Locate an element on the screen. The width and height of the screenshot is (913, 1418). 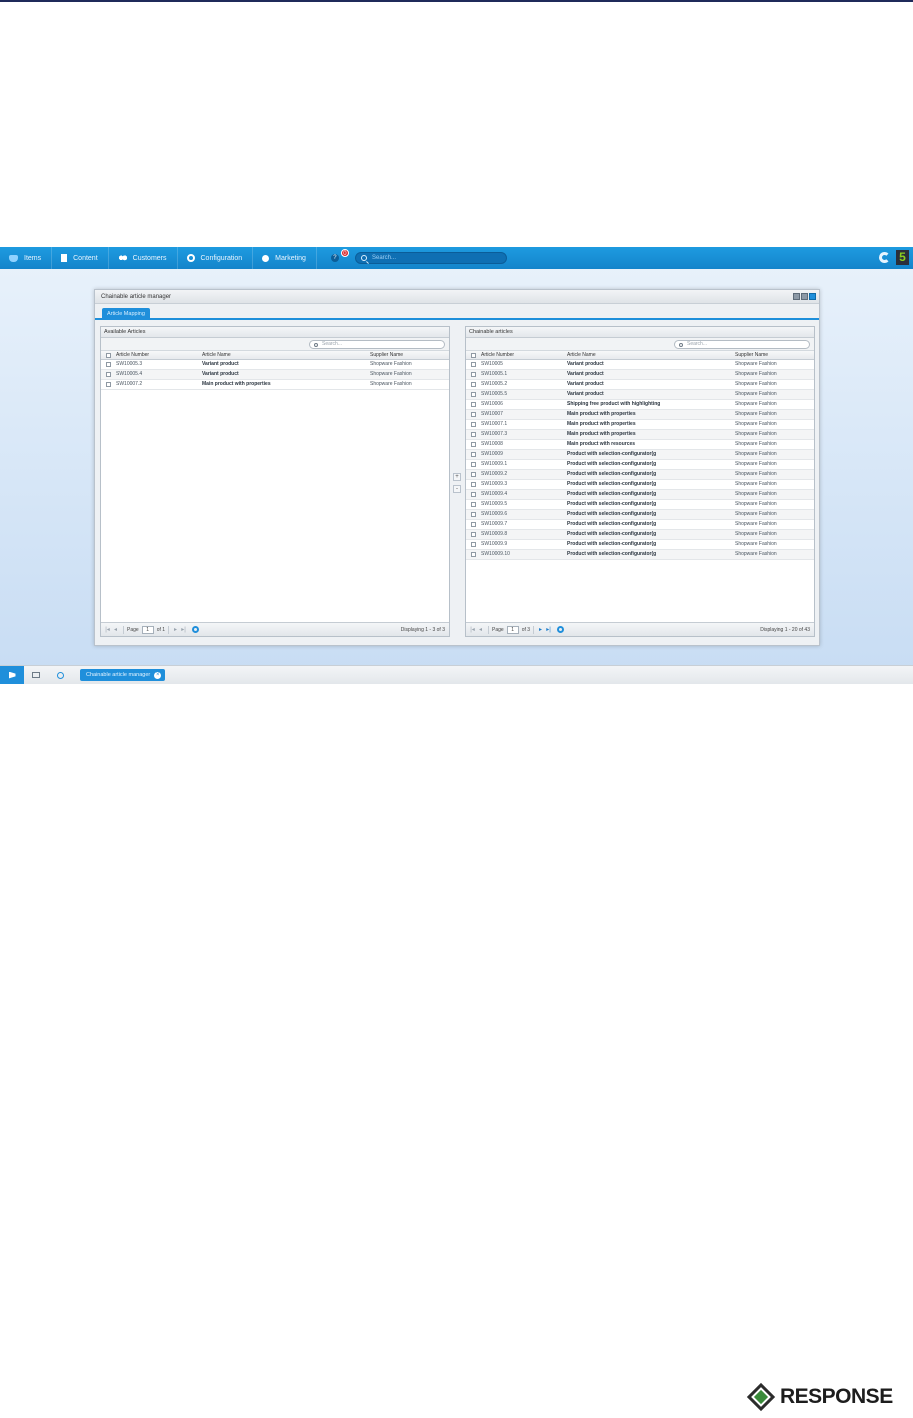
article-number: SW10009.4 is located at coordinates (494, 494).